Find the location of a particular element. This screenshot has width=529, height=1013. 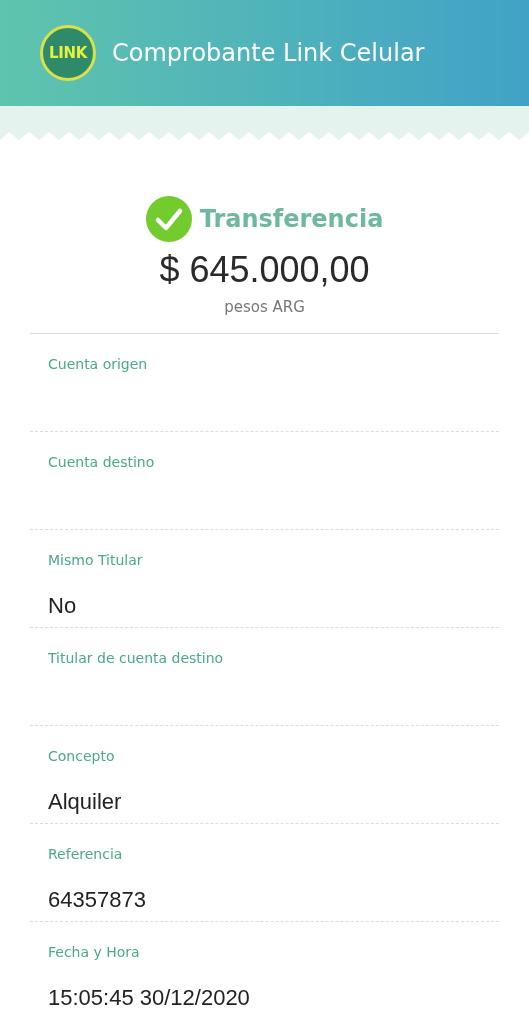

check-icon is located at coordinates (168, 219).